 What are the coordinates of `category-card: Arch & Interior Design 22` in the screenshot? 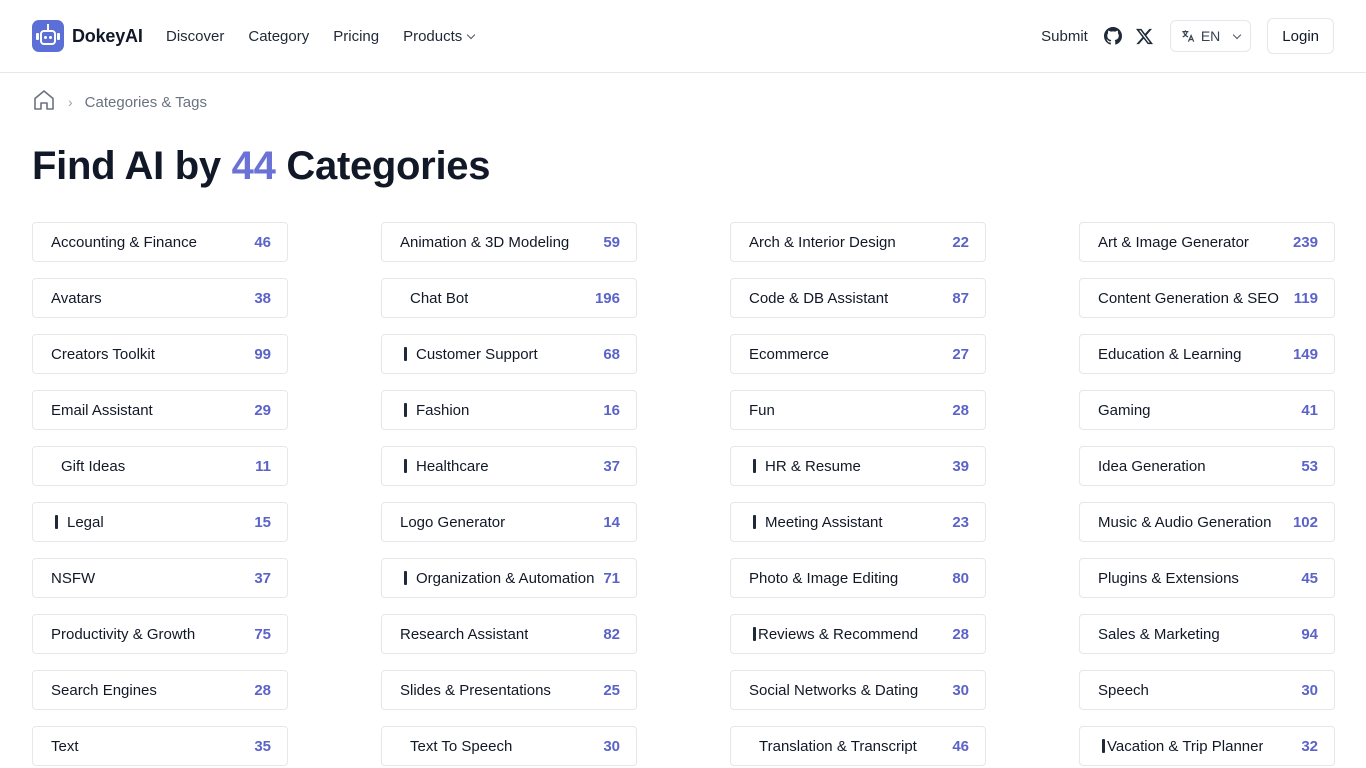 It's located at (858, 242).